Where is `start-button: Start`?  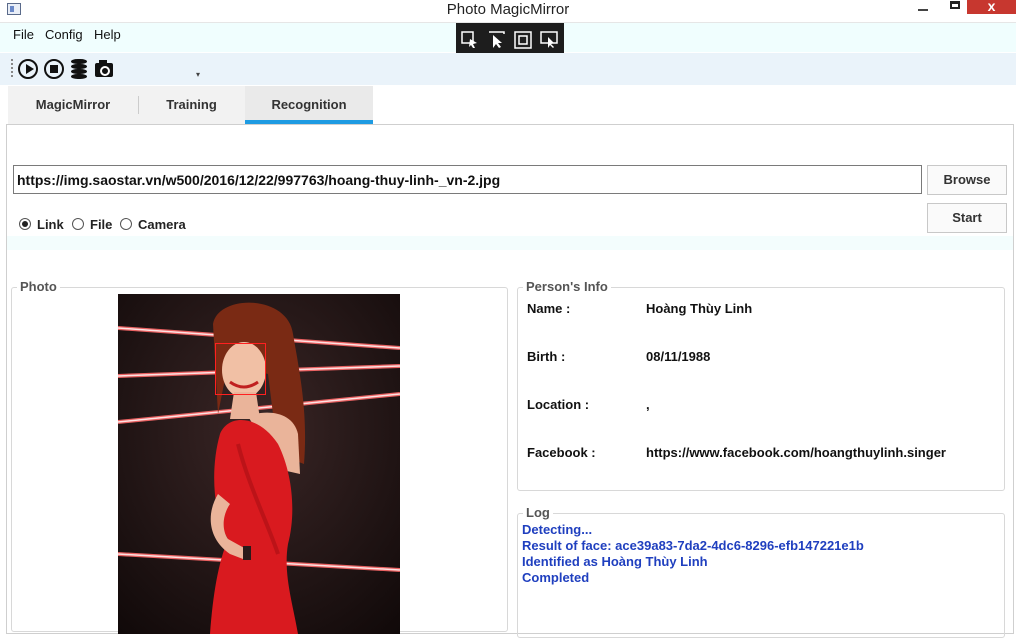
start-button: Start is located at coordinates (967, 218).